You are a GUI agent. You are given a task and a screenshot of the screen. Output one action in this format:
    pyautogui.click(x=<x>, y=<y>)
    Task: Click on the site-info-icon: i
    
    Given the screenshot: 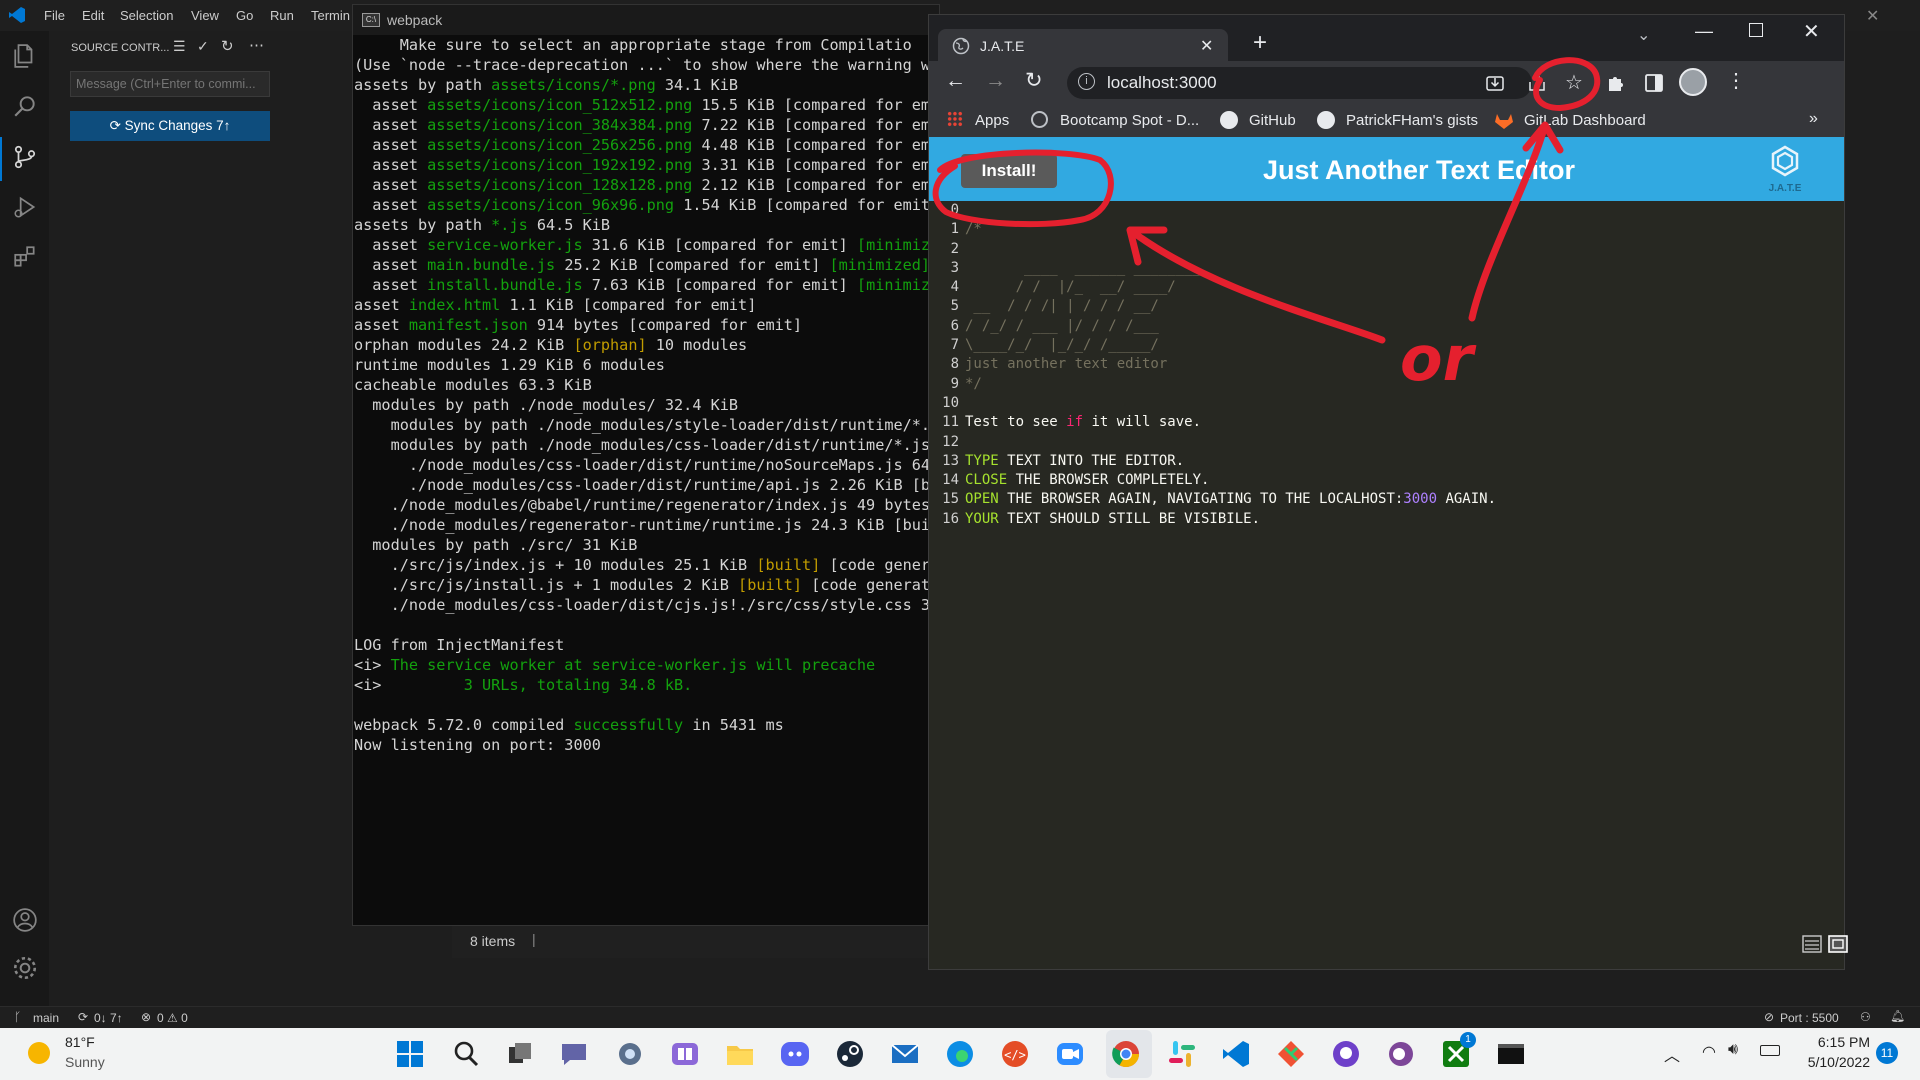 What is the action you would take?
    pyautogui.click(x=1086, y=81)
    